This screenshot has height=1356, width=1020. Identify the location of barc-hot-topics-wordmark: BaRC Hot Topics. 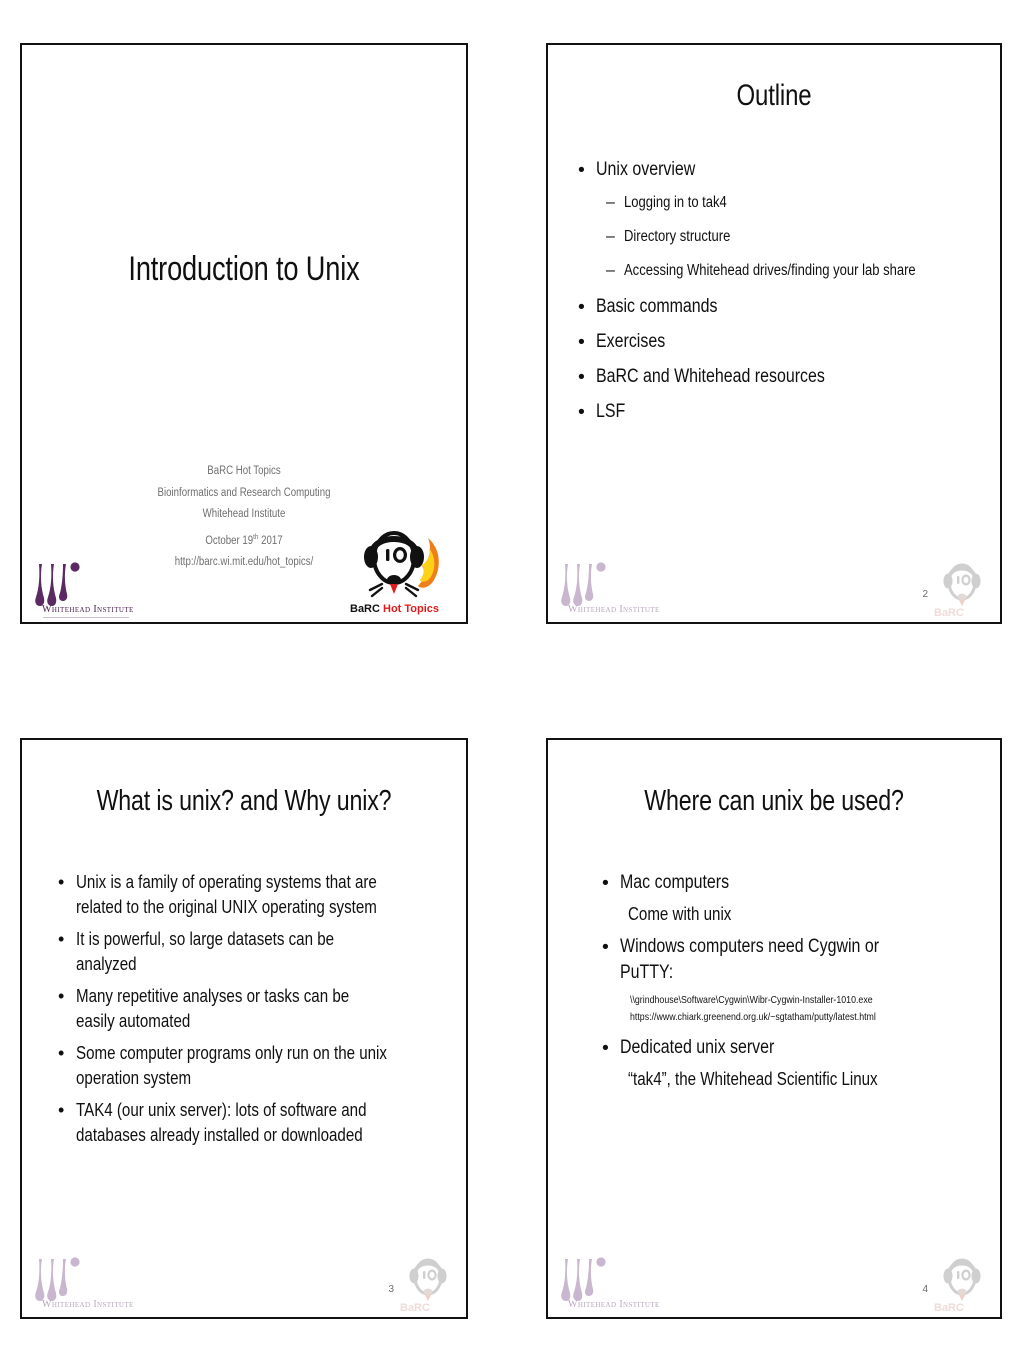
(394, 609).